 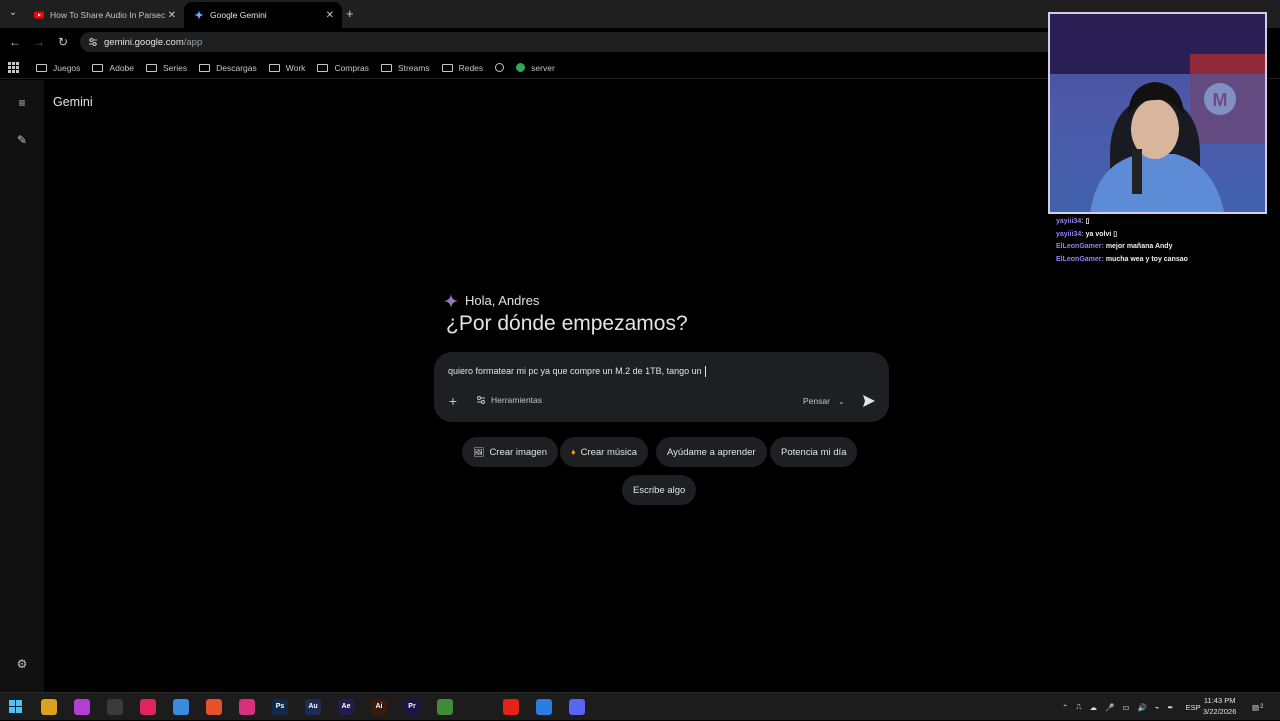 I want to click on minecraft-icon, so click(x=445, y=707).